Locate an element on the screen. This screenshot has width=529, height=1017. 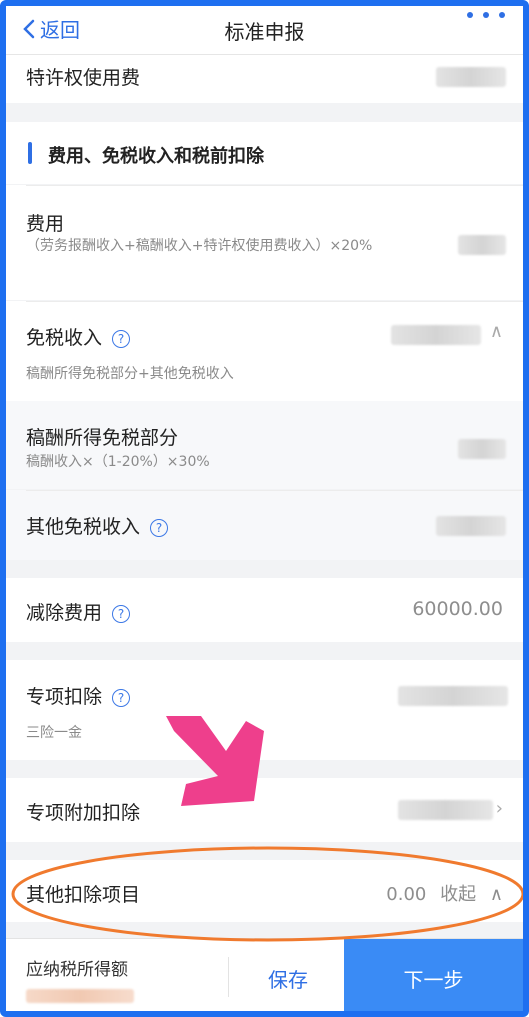
more-dots-icon is located at coordinates (486, 15).